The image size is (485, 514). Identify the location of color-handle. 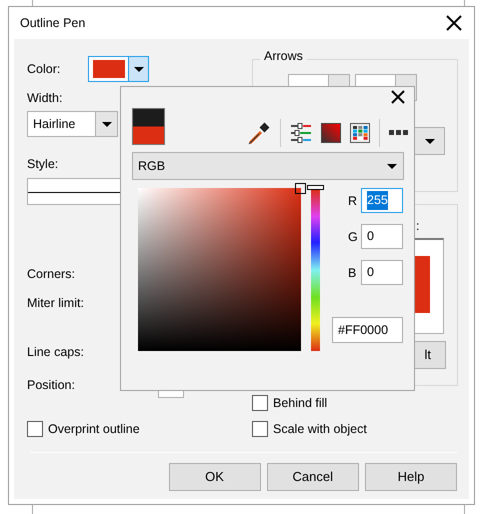
(300, 188).